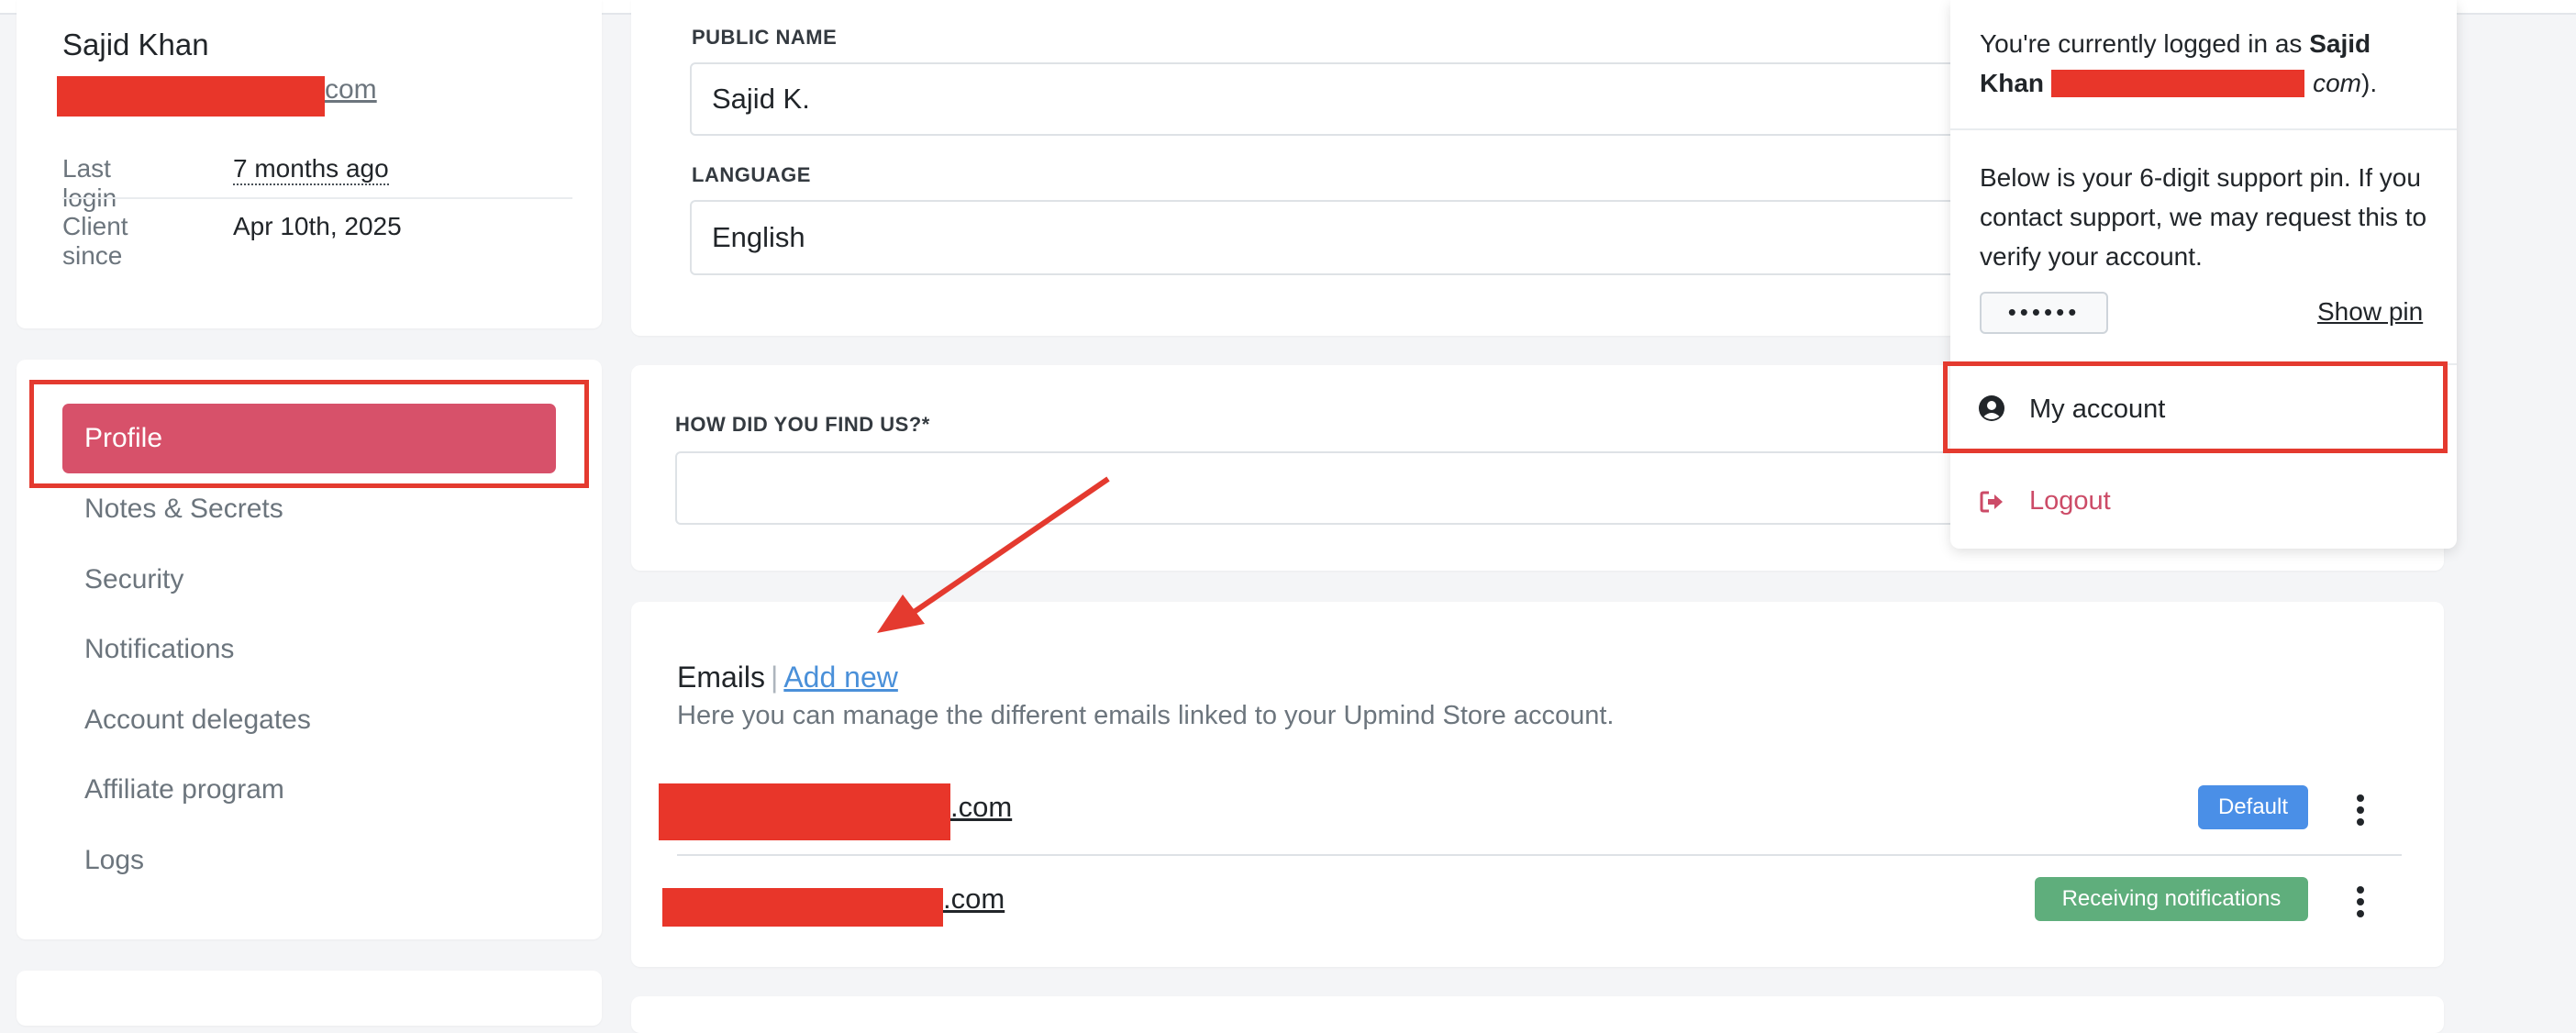 Image resolution: width=2576 pixels, height=1033 pixels. I want to click on add-new-email-link: Add new, so click(840, 677).